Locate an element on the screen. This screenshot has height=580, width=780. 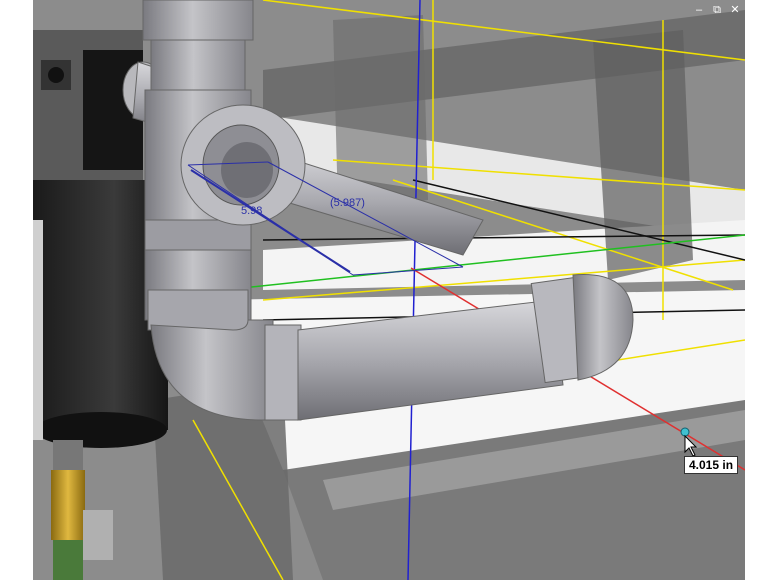
regulator-knob-face is located at coordinates (56, 75).